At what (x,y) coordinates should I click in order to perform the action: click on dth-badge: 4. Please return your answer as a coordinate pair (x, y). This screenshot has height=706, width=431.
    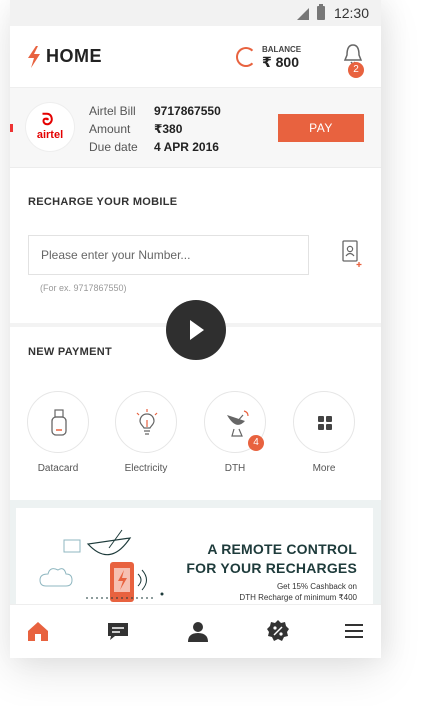
    Looking at the image, I should click on (256, 443).